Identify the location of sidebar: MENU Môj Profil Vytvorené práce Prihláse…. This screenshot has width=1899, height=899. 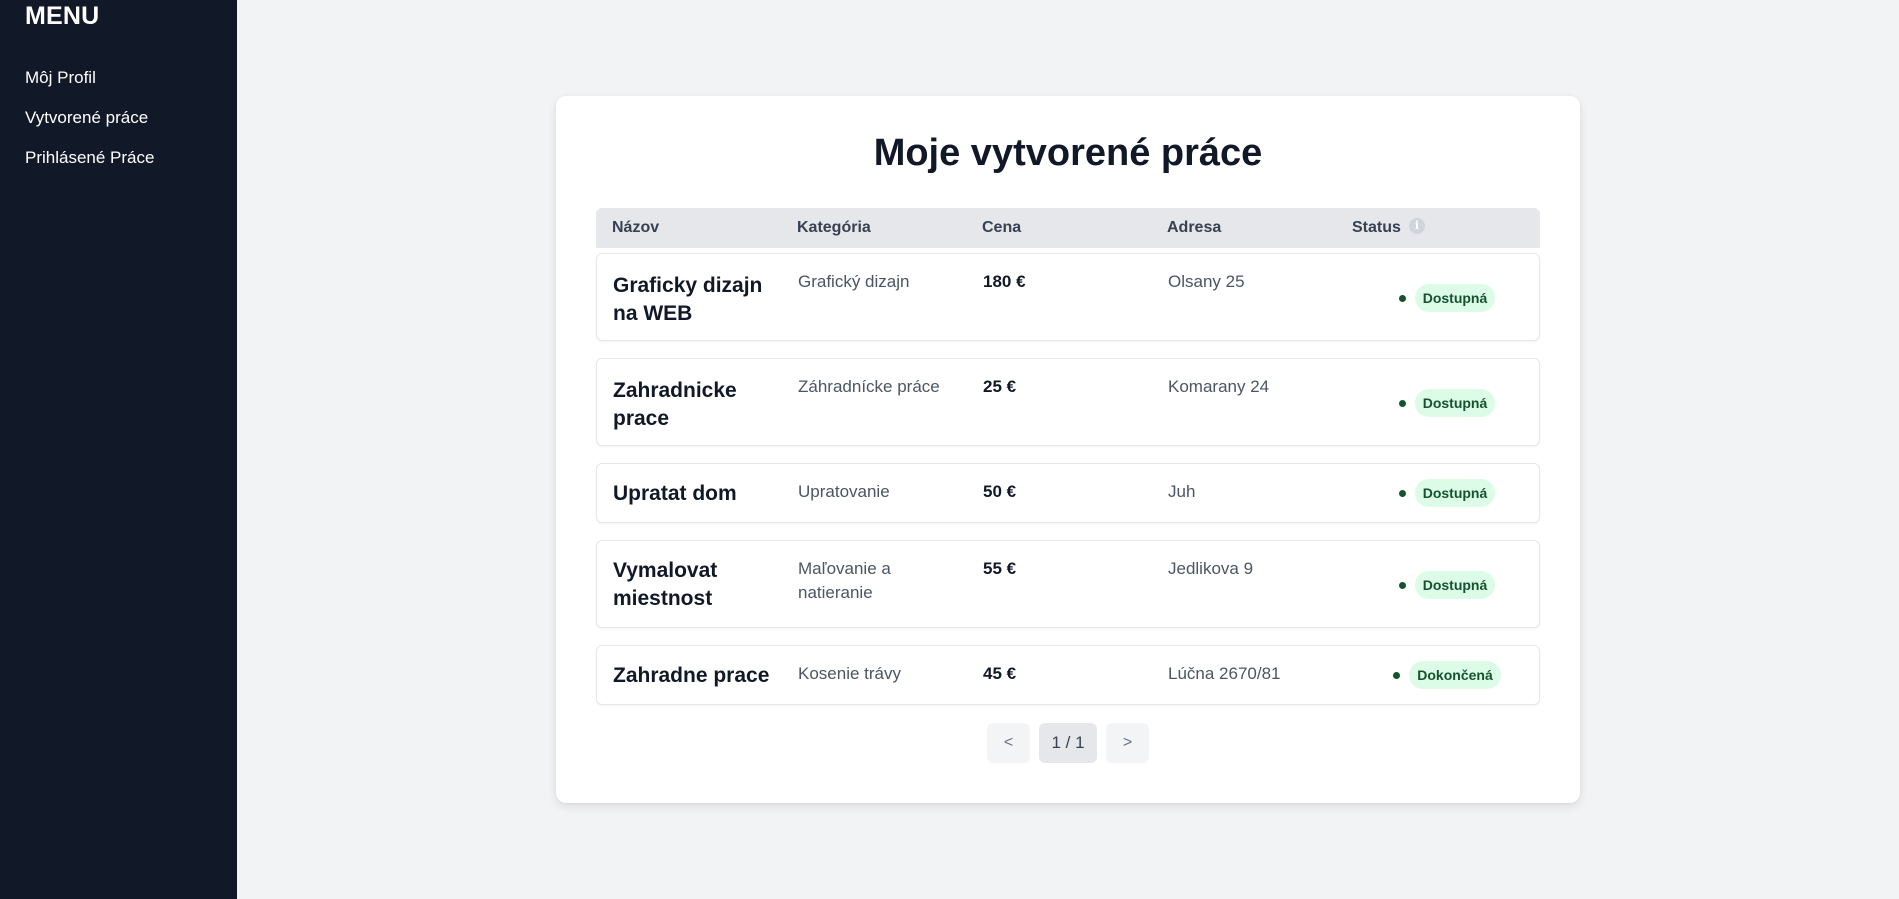
(118, 449).